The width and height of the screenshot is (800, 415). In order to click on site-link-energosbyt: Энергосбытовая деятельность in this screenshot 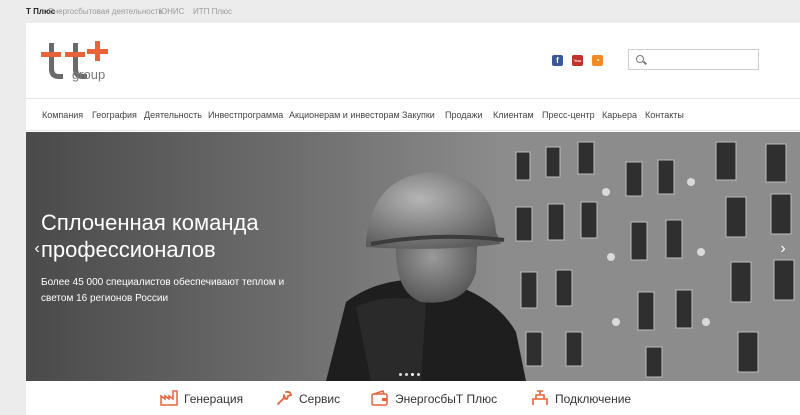, I will do `click(105, 11)`.